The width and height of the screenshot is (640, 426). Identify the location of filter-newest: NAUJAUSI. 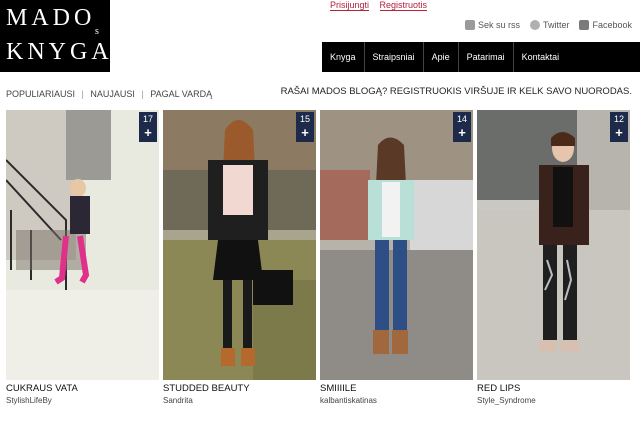
(112, 94).